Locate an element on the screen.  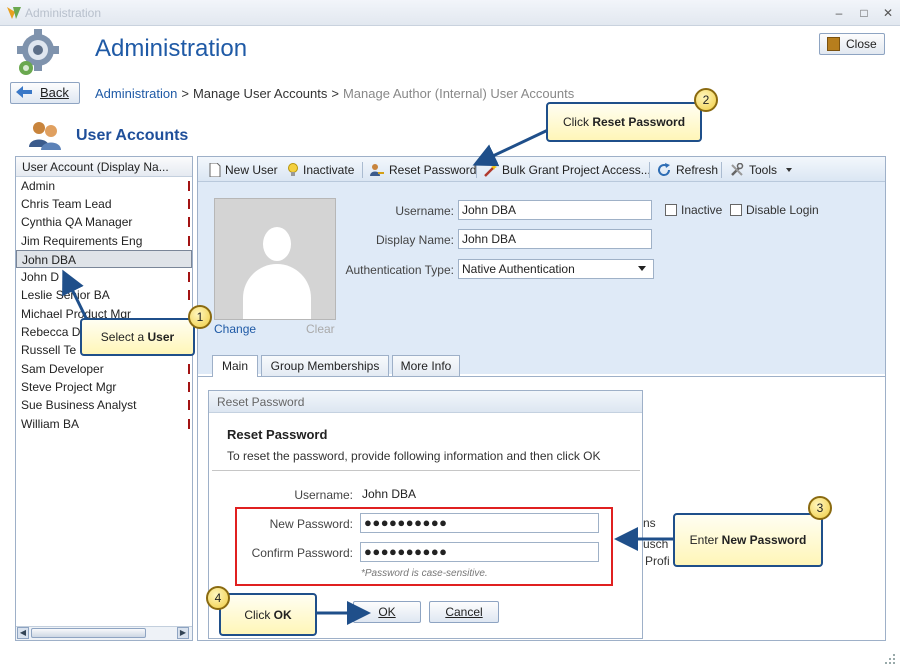
callout-bold: OK is located at coordinates (282, 614).